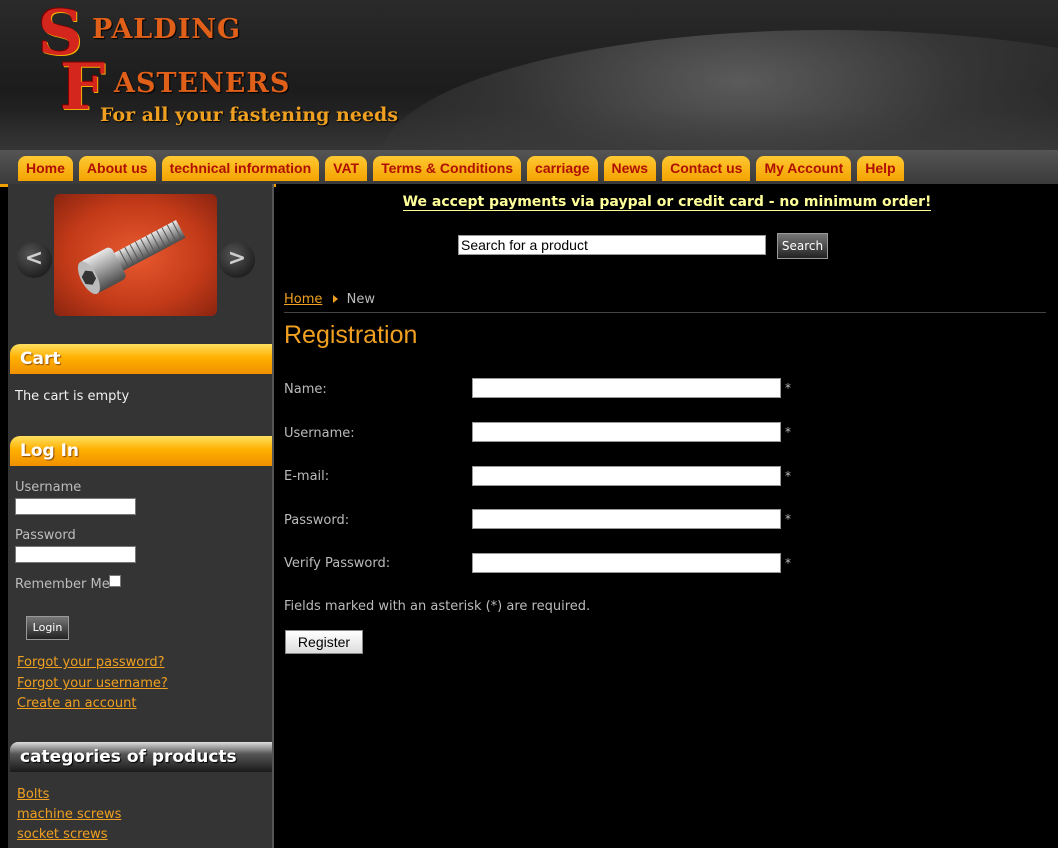 The image size is (1058, 848). I want to click on username-field-label: Username:, so click(319, 433).